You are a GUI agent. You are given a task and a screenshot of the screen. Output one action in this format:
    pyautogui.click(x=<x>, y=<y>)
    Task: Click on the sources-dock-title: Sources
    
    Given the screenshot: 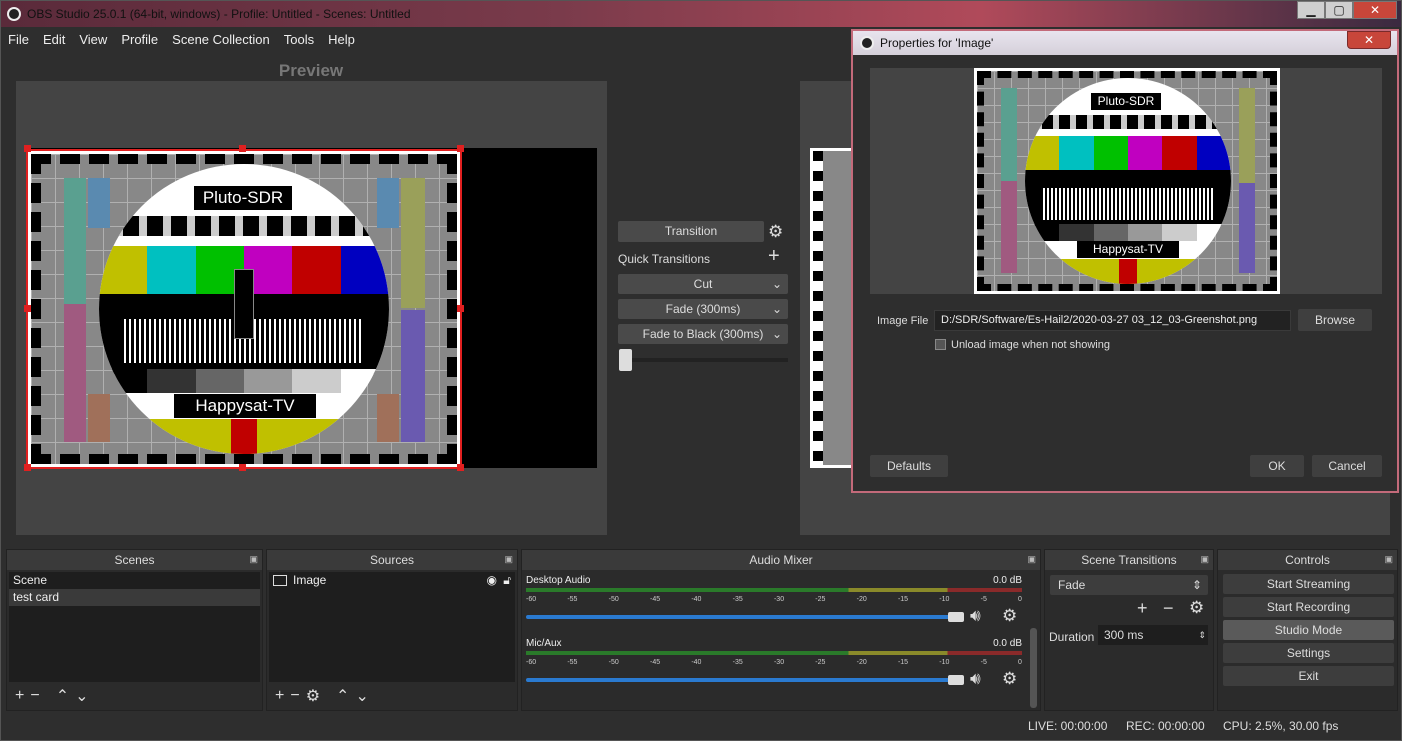 What is the action you would take?
    pyautogui.click(x=392, y=560)
    